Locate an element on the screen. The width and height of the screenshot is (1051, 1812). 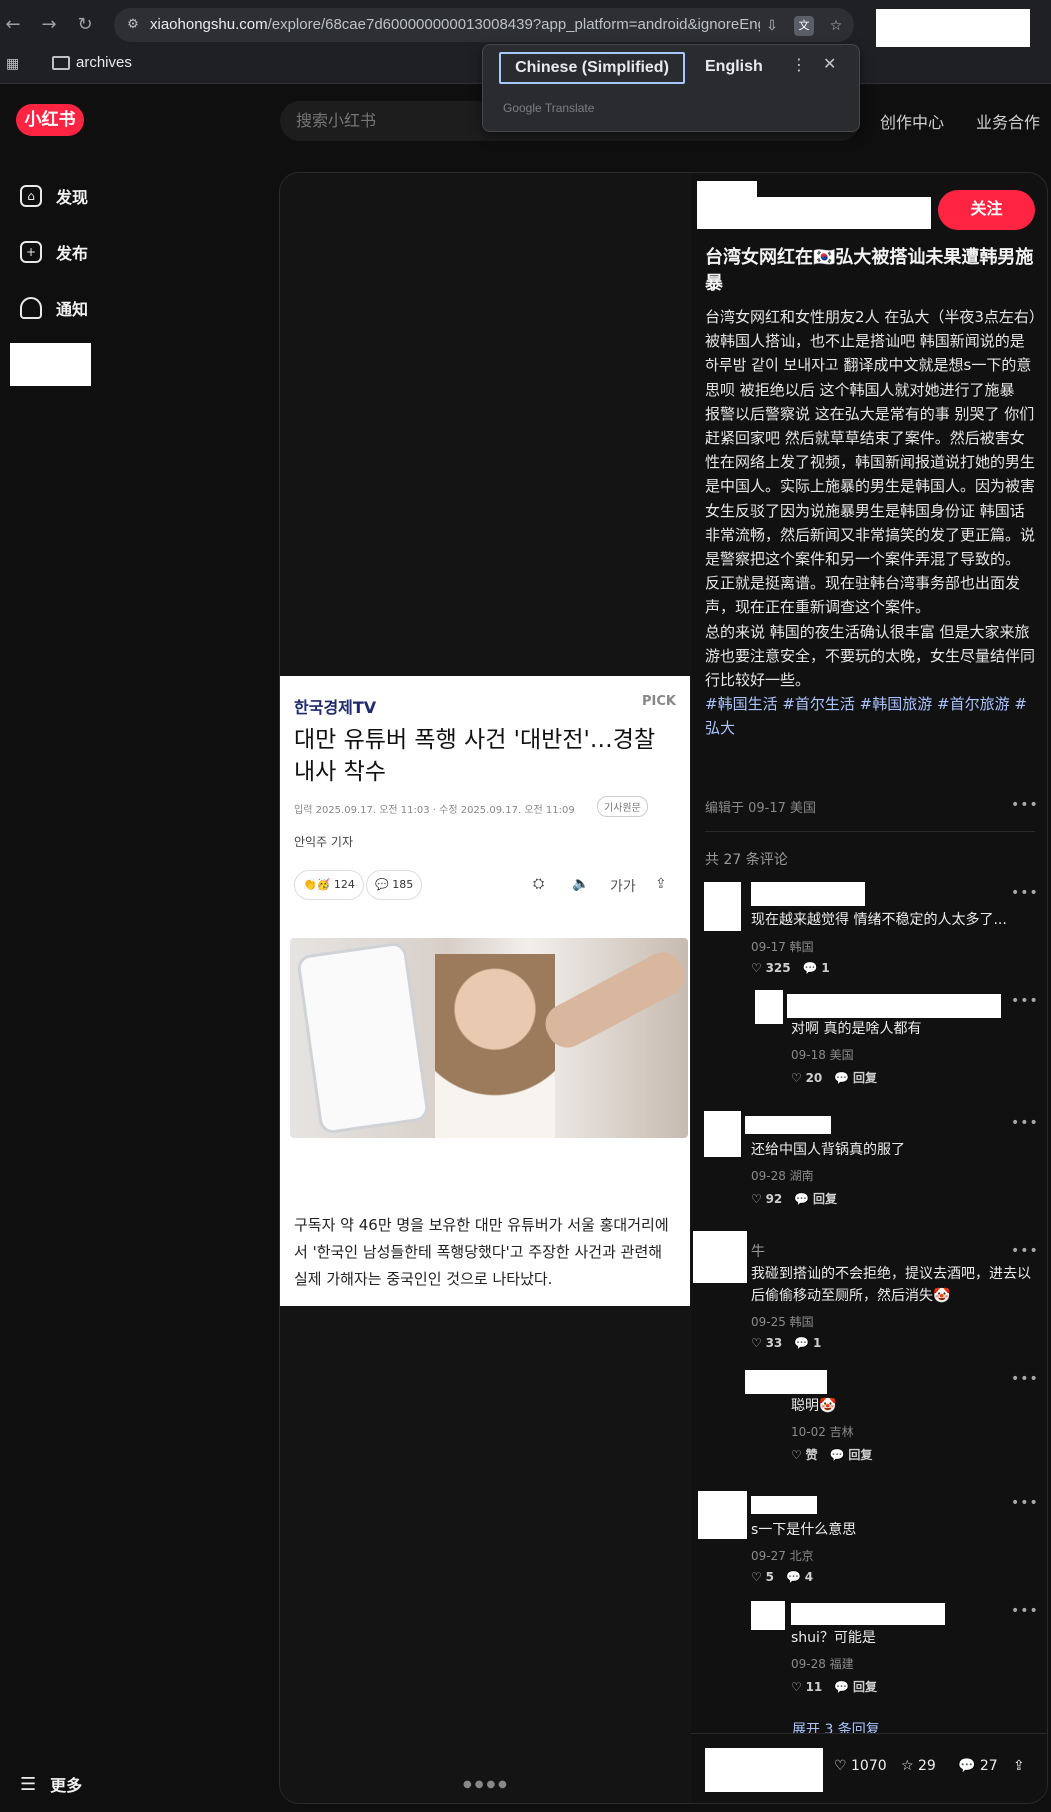
reload-icon: ↻ is located at coordinates (85, 25).